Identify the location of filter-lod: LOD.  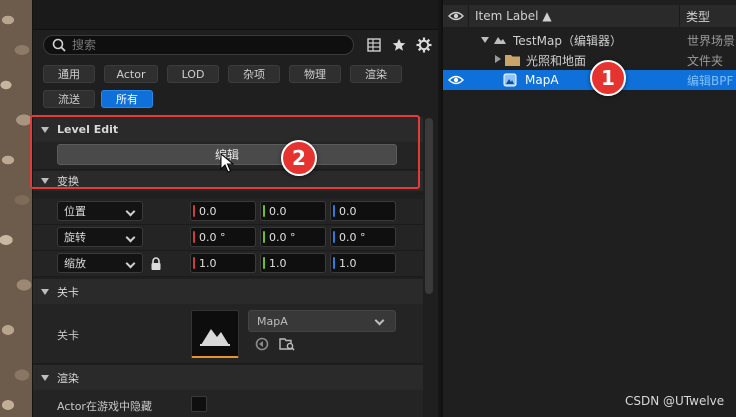
(193, 74).